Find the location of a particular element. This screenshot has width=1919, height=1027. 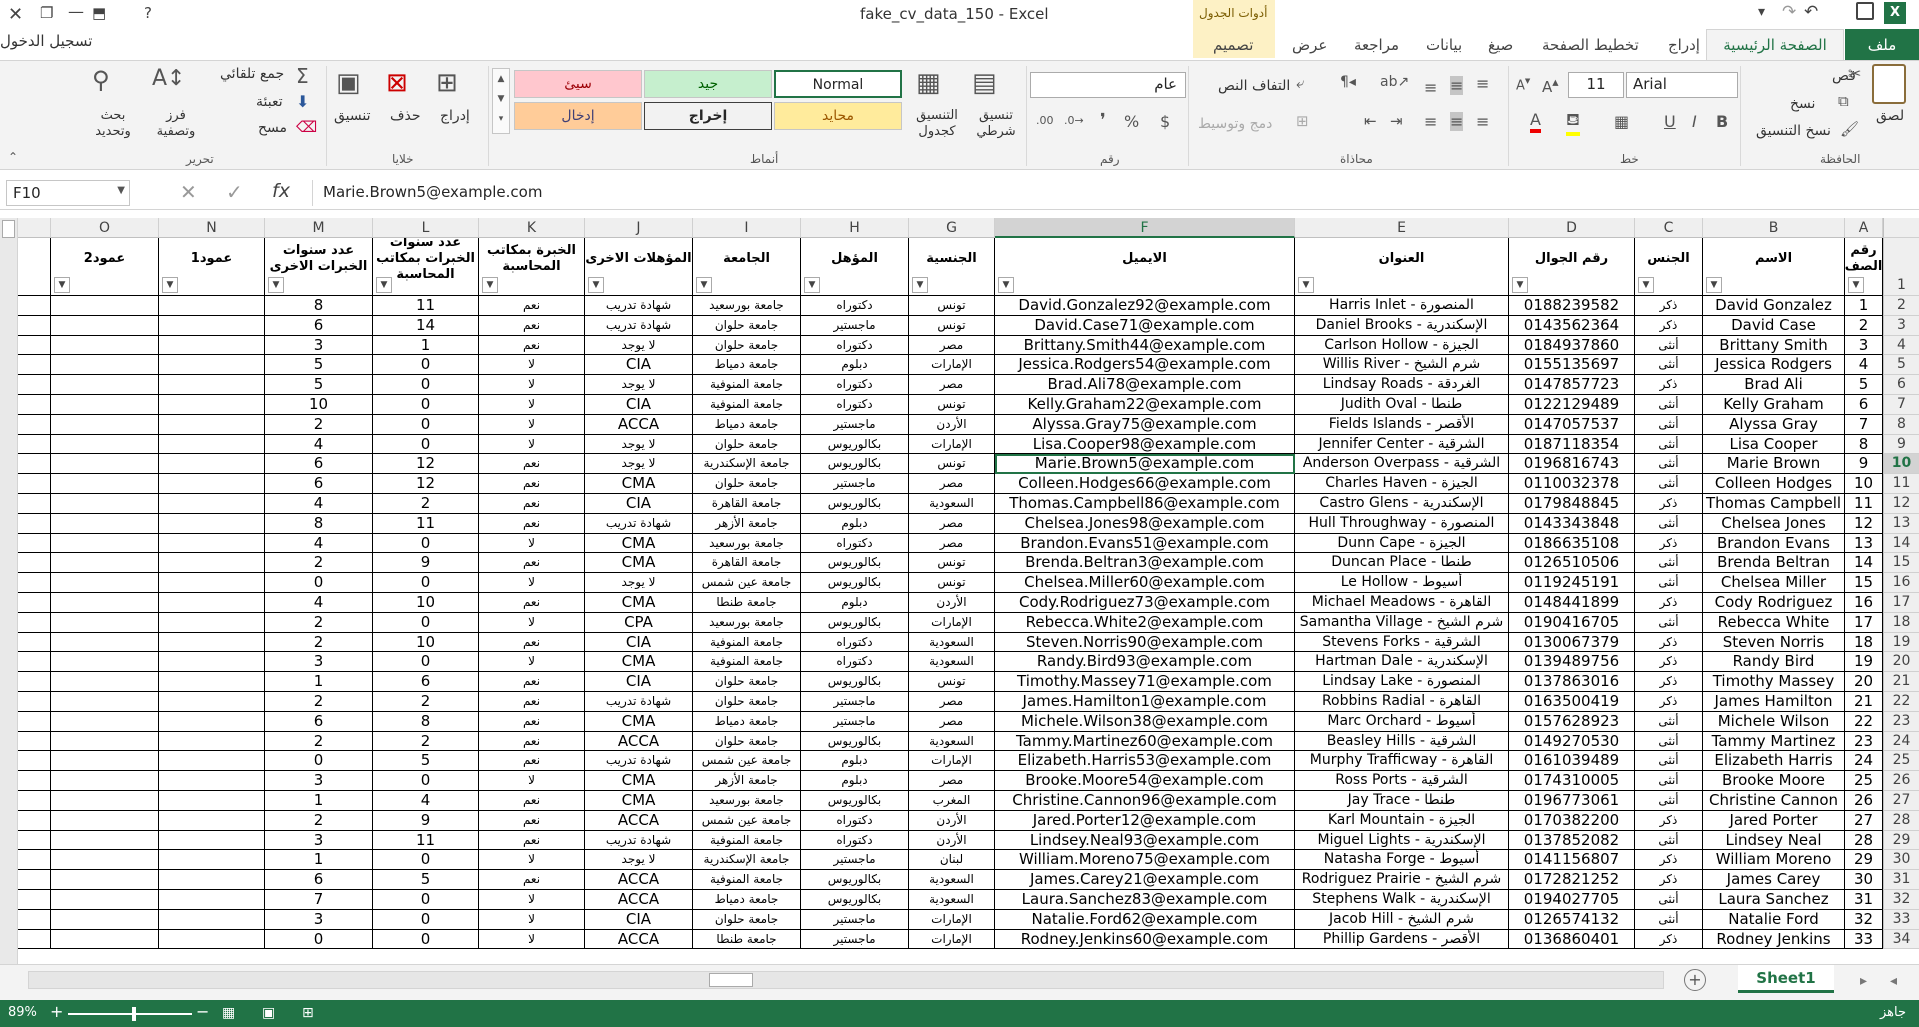

cell-d: 0184937860 is located at coordinates (1572, 345).